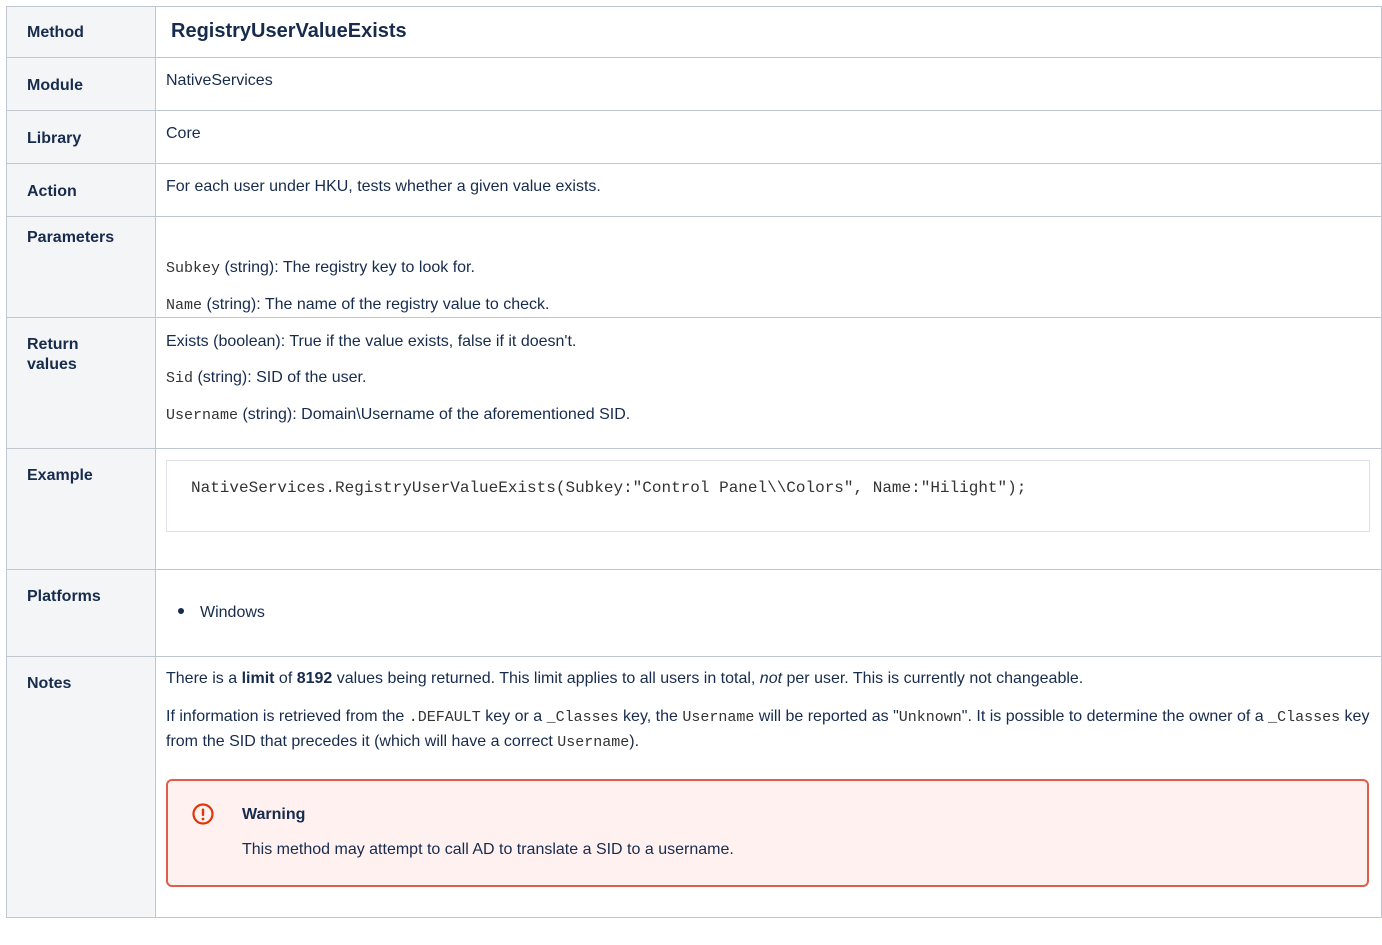 This screenshot has height=945, width=1382. What do you see at coordinates (81, 613) in the screenshot?
I see `platforms-header: Platforms` at bounding box center [81, 613].